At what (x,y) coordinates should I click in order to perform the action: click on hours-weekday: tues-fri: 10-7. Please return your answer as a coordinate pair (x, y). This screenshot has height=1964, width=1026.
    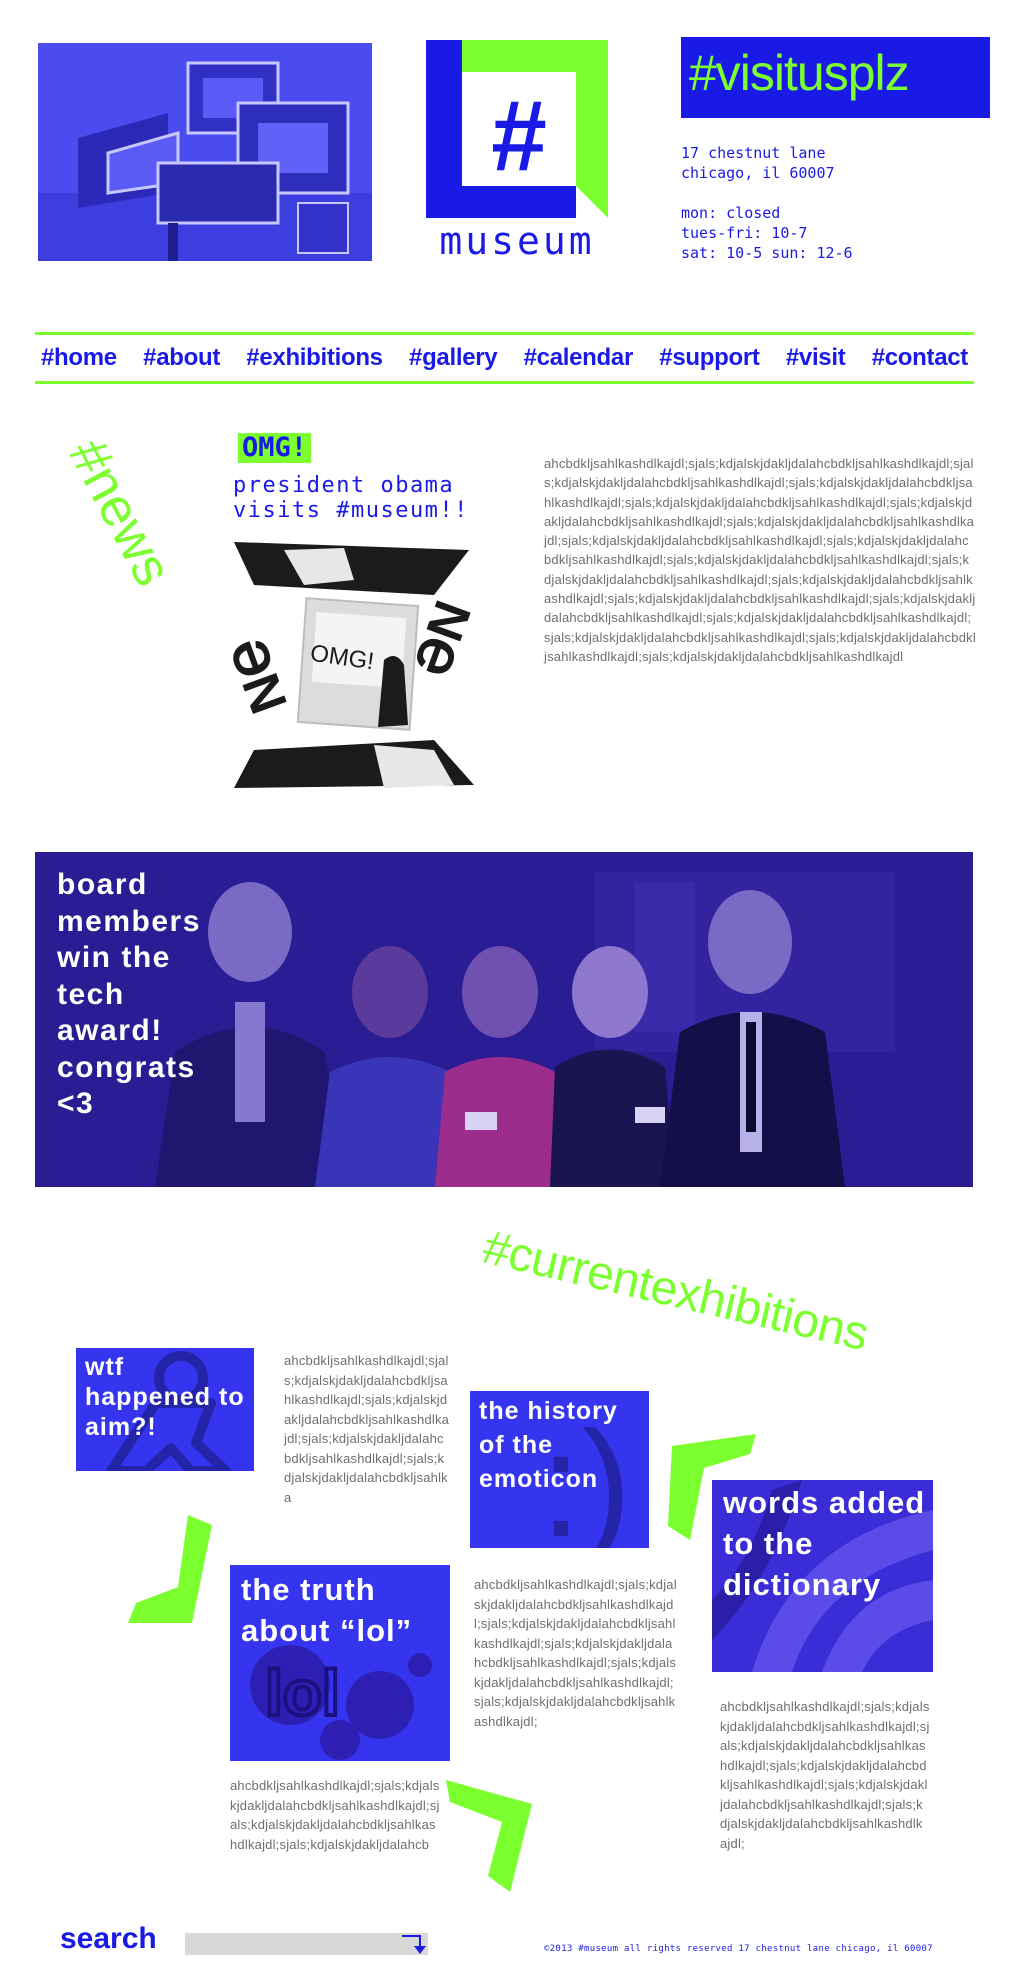
    Looking at the image, I should click on (744, 233).